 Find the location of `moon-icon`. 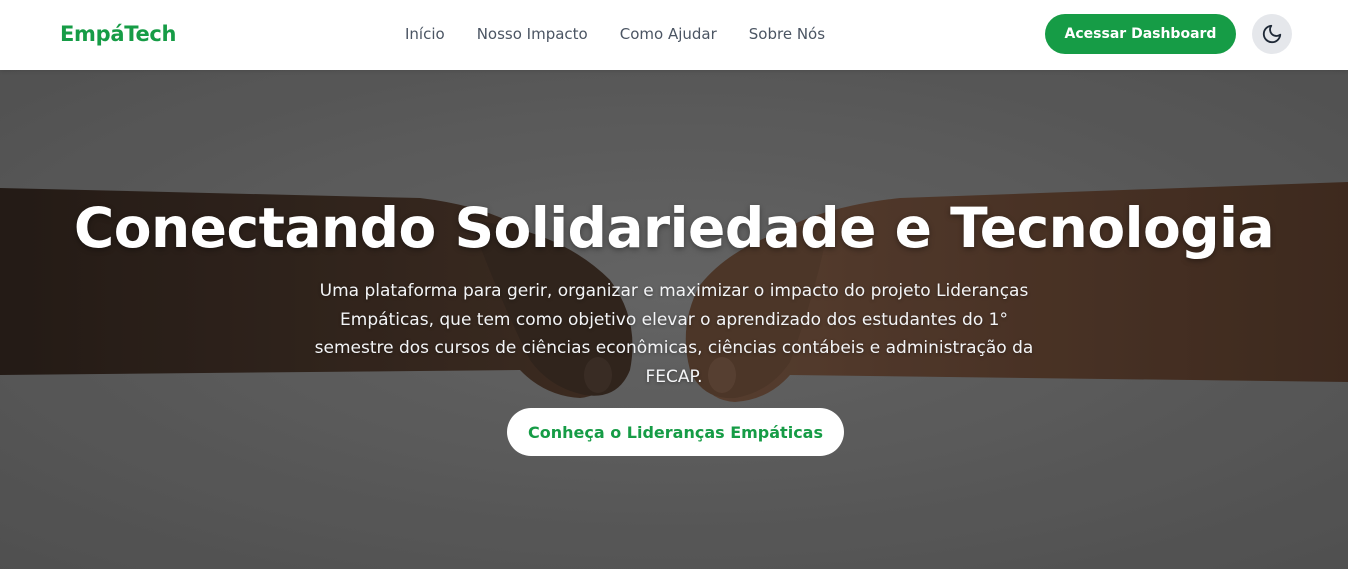

moon-icon is located at coordinates (1272, 34).